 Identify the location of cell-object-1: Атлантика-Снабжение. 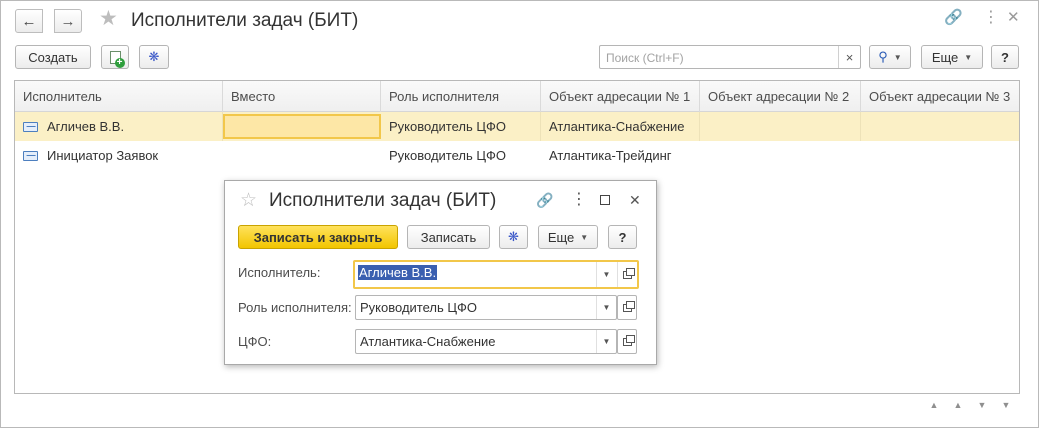
(620, 126).